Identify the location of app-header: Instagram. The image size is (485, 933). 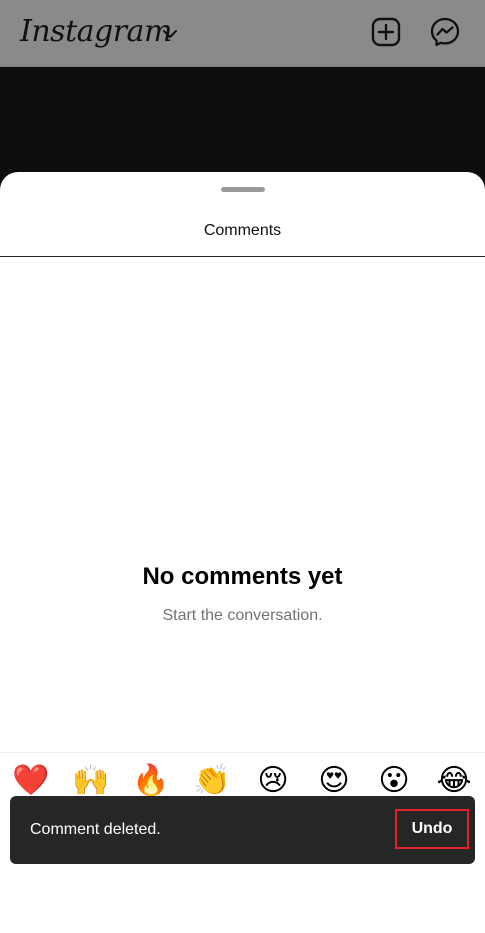
(242, 33).